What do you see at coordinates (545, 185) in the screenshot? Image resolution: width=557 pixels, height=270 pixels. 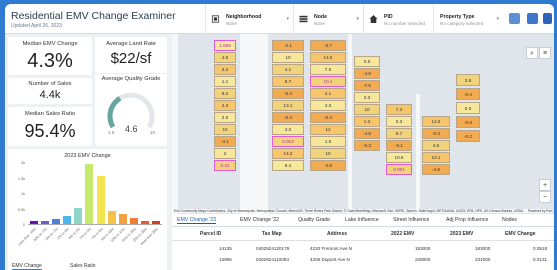 I see `zoom-in-button: +` at bounding box center [545, 185].